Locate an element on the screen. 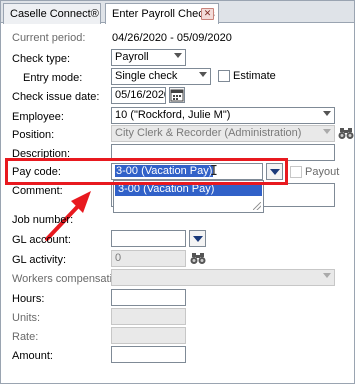  amount-label: Amount: is located at coordinates (32, 356).